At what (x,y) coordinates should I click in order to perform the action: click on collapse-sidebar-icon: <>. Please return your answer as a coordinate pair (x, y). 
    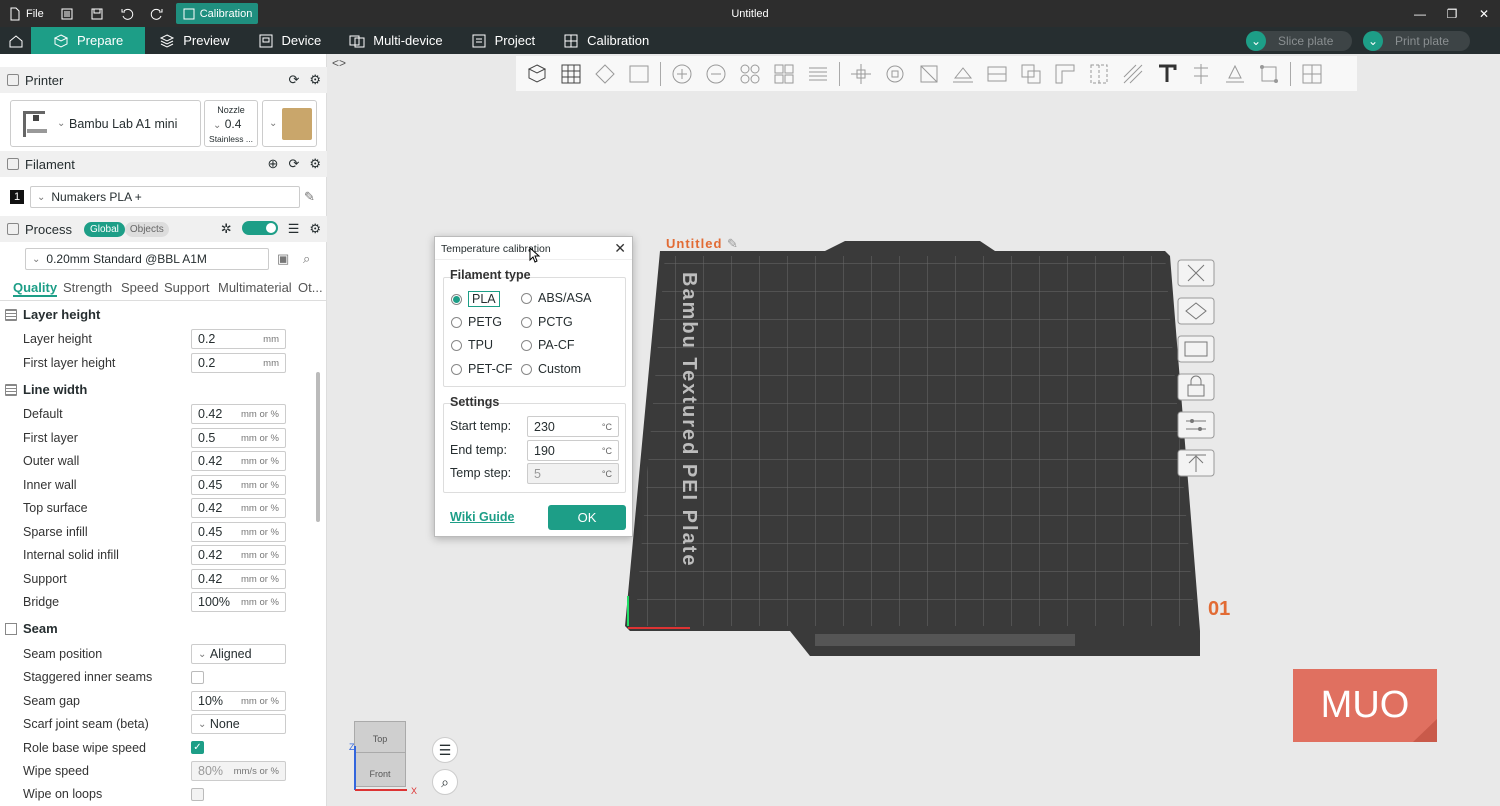
    Looking at the image, I should click on (341, 65).